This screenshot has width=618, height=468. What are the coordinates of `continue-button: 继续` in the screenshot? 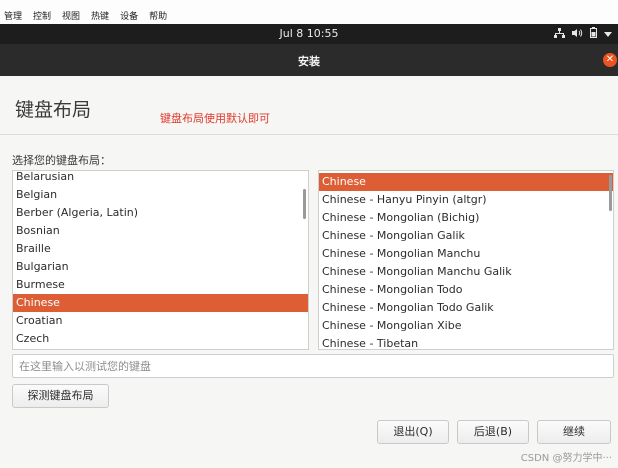 It's located at (574, 432).